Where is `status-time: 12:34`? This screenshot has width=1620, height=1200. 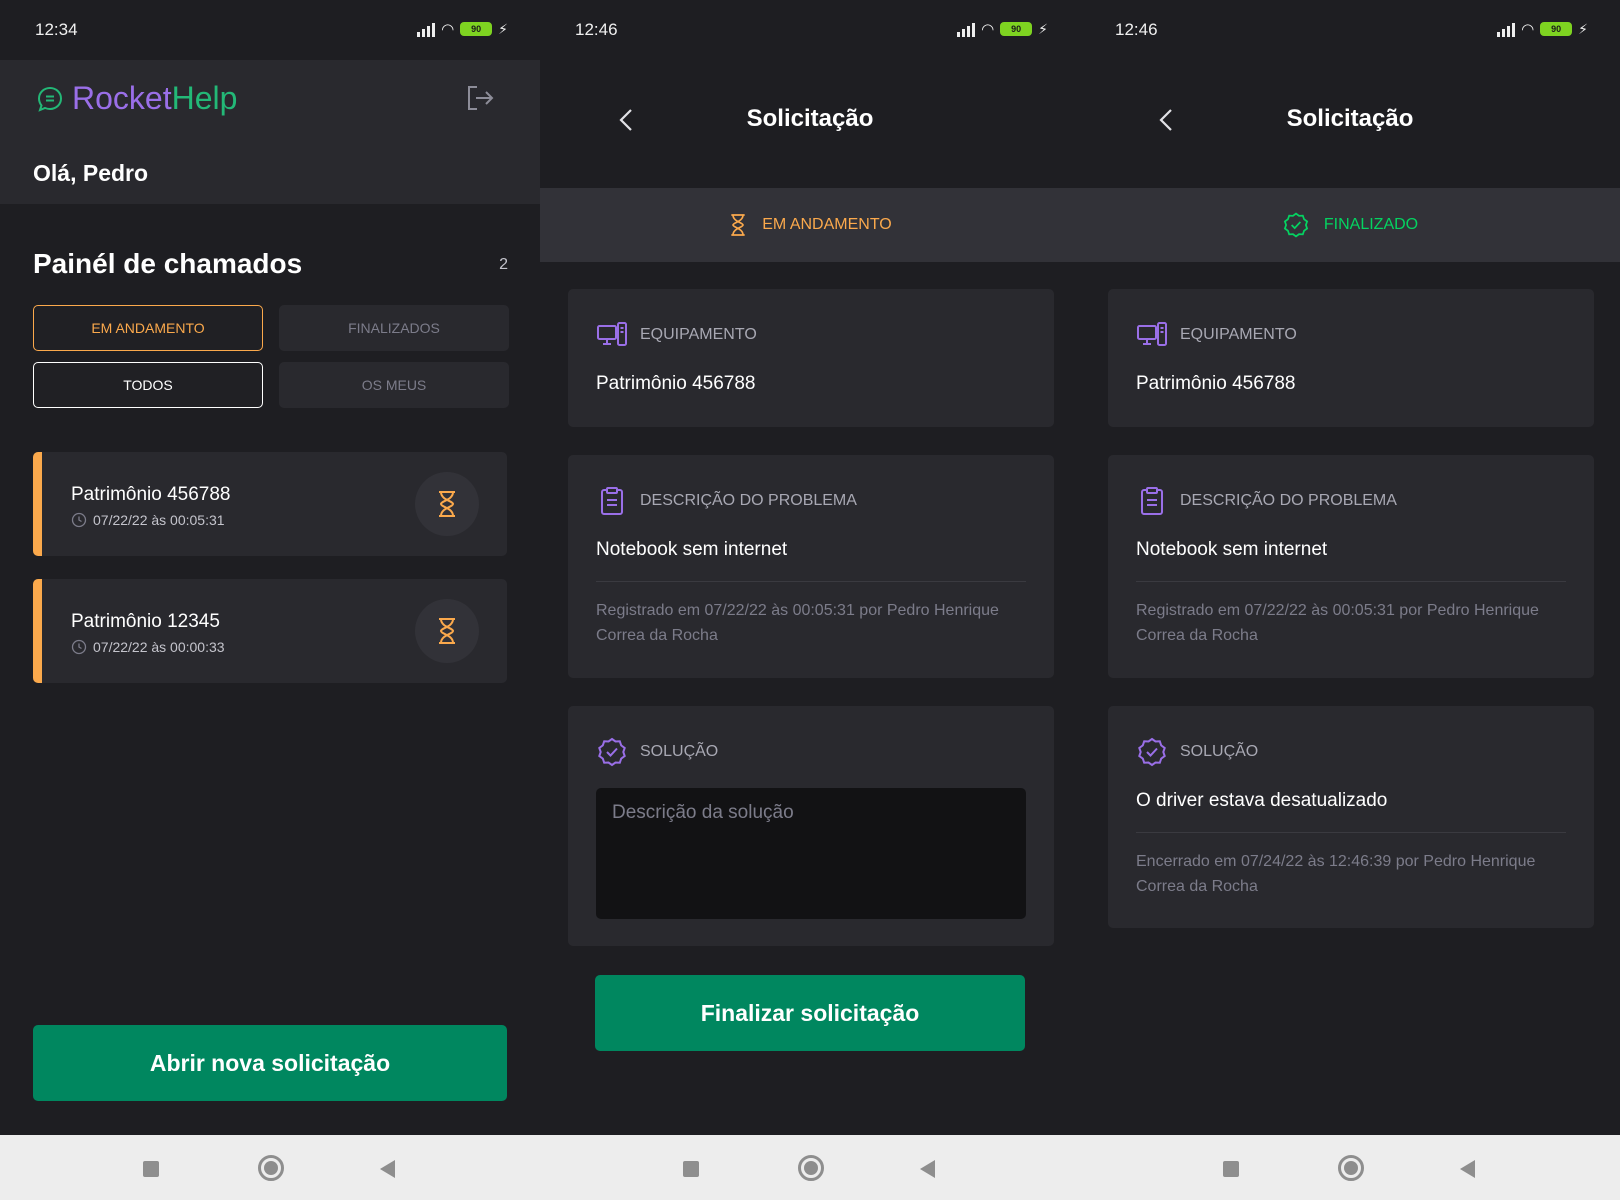
status-time: 12:34 is located at coordinates (56, 29).